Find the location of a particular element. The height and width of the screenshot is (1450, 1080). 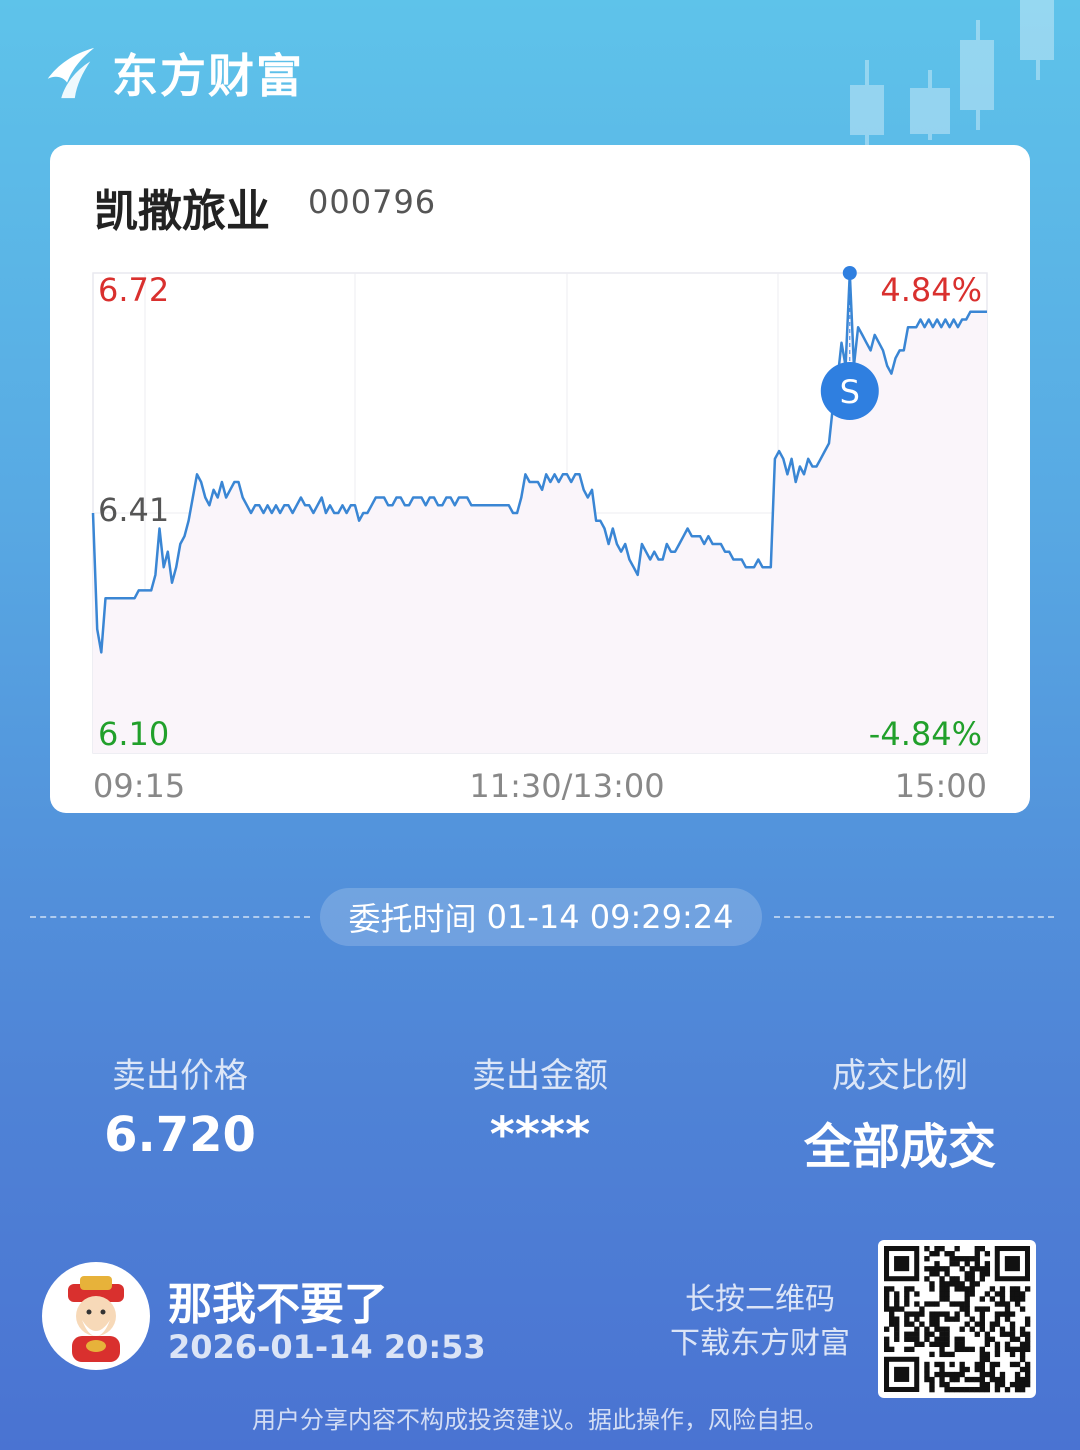

stat-value: **** is located at coordinates (540, 1135).